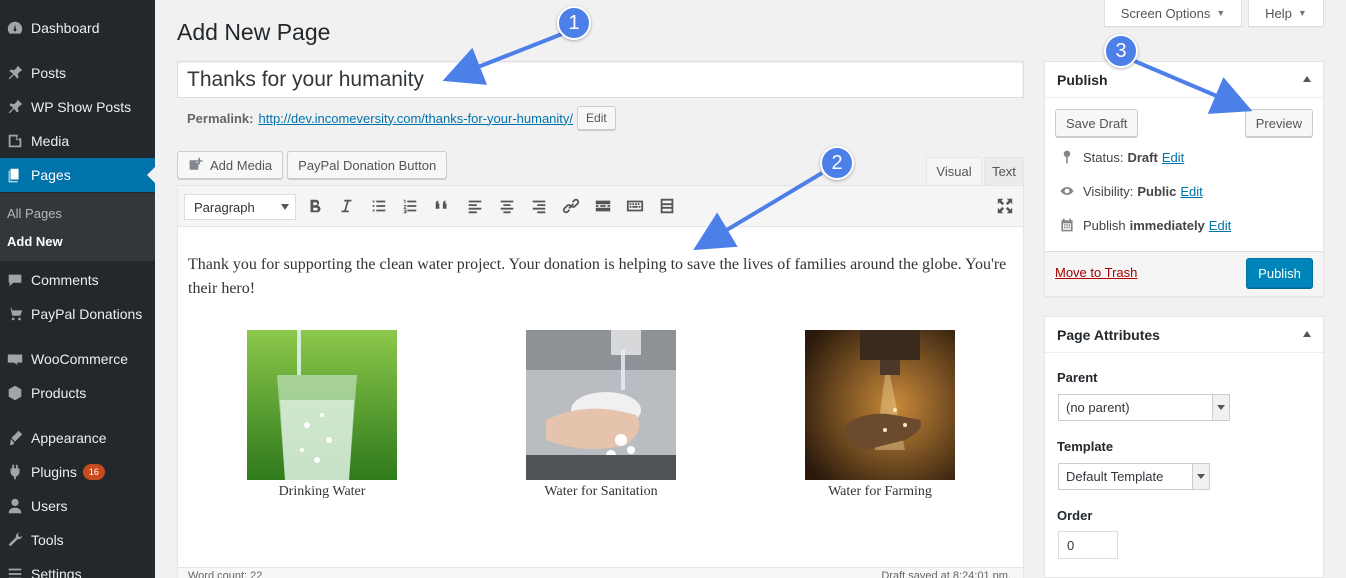 Image resolution: width=1346 pixels, height=578 pixels. I want to click on paypal-donation-button: PayPal Donation Button, so click(367, 165).